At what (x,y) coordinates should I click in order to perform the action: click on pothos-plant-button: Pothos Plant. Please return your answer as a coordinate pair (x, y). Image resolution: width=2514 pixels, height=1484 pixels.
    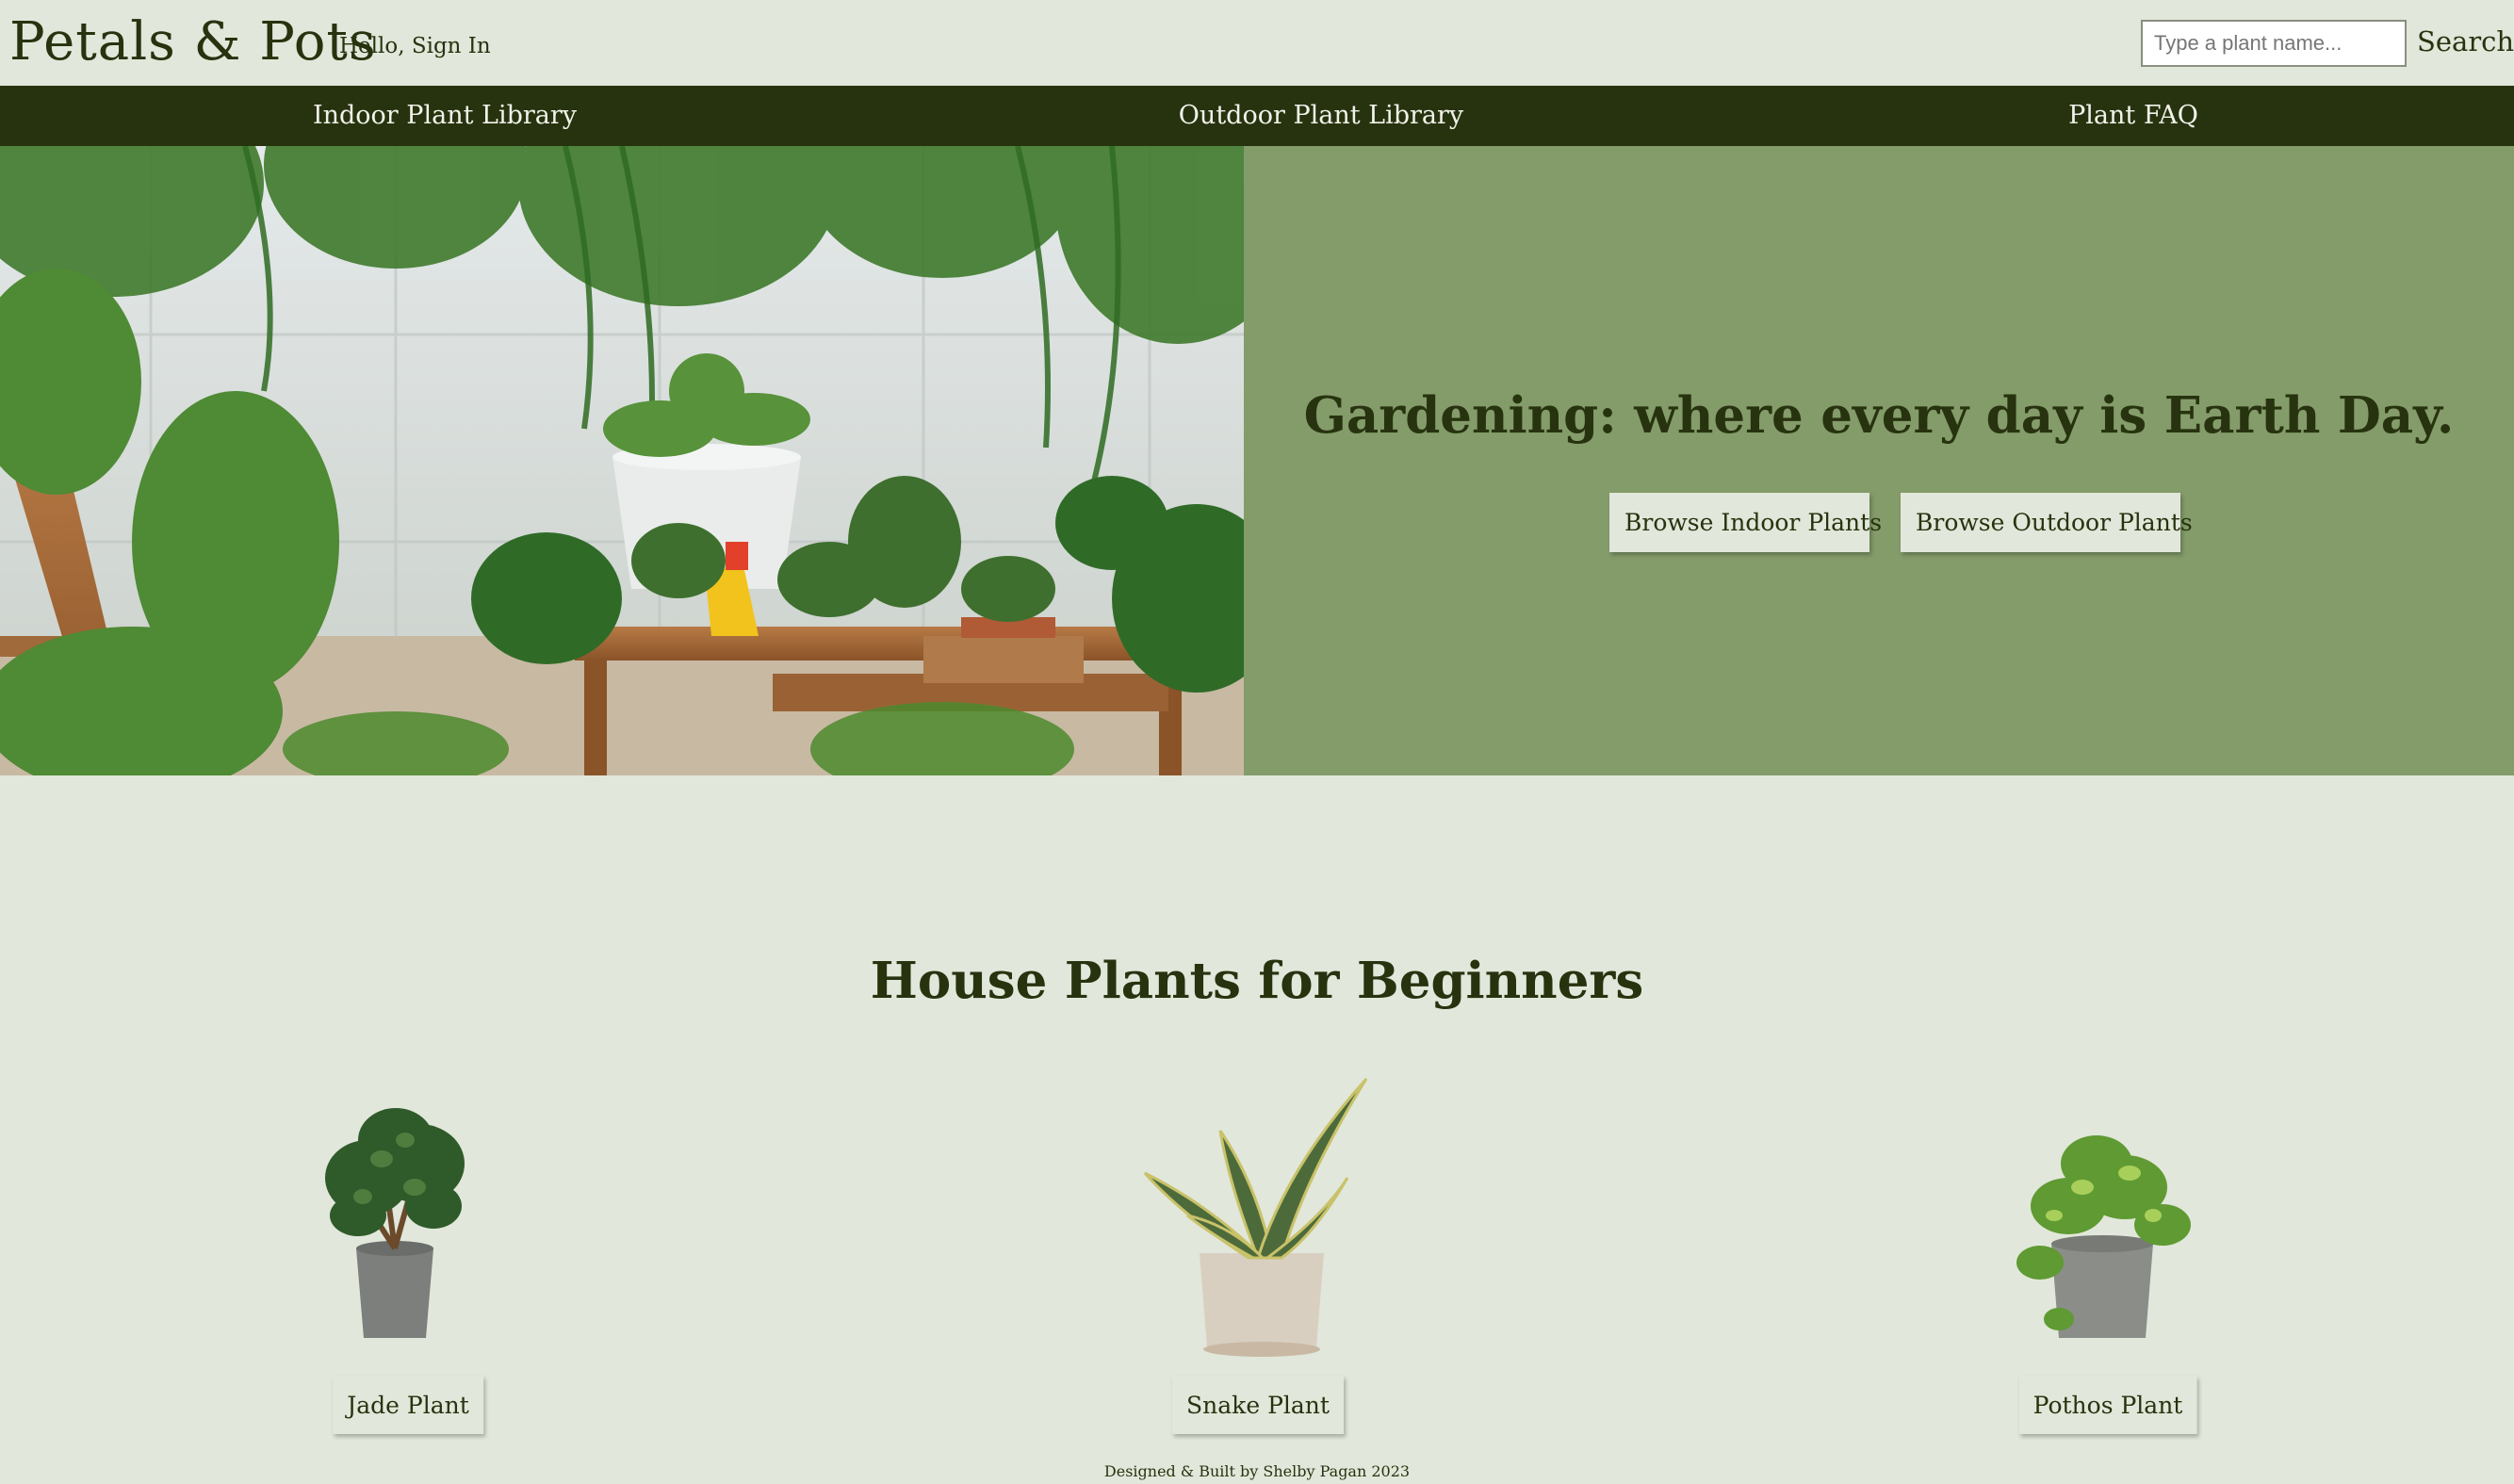
    Looking at the image, I should click on (2107, 1405).